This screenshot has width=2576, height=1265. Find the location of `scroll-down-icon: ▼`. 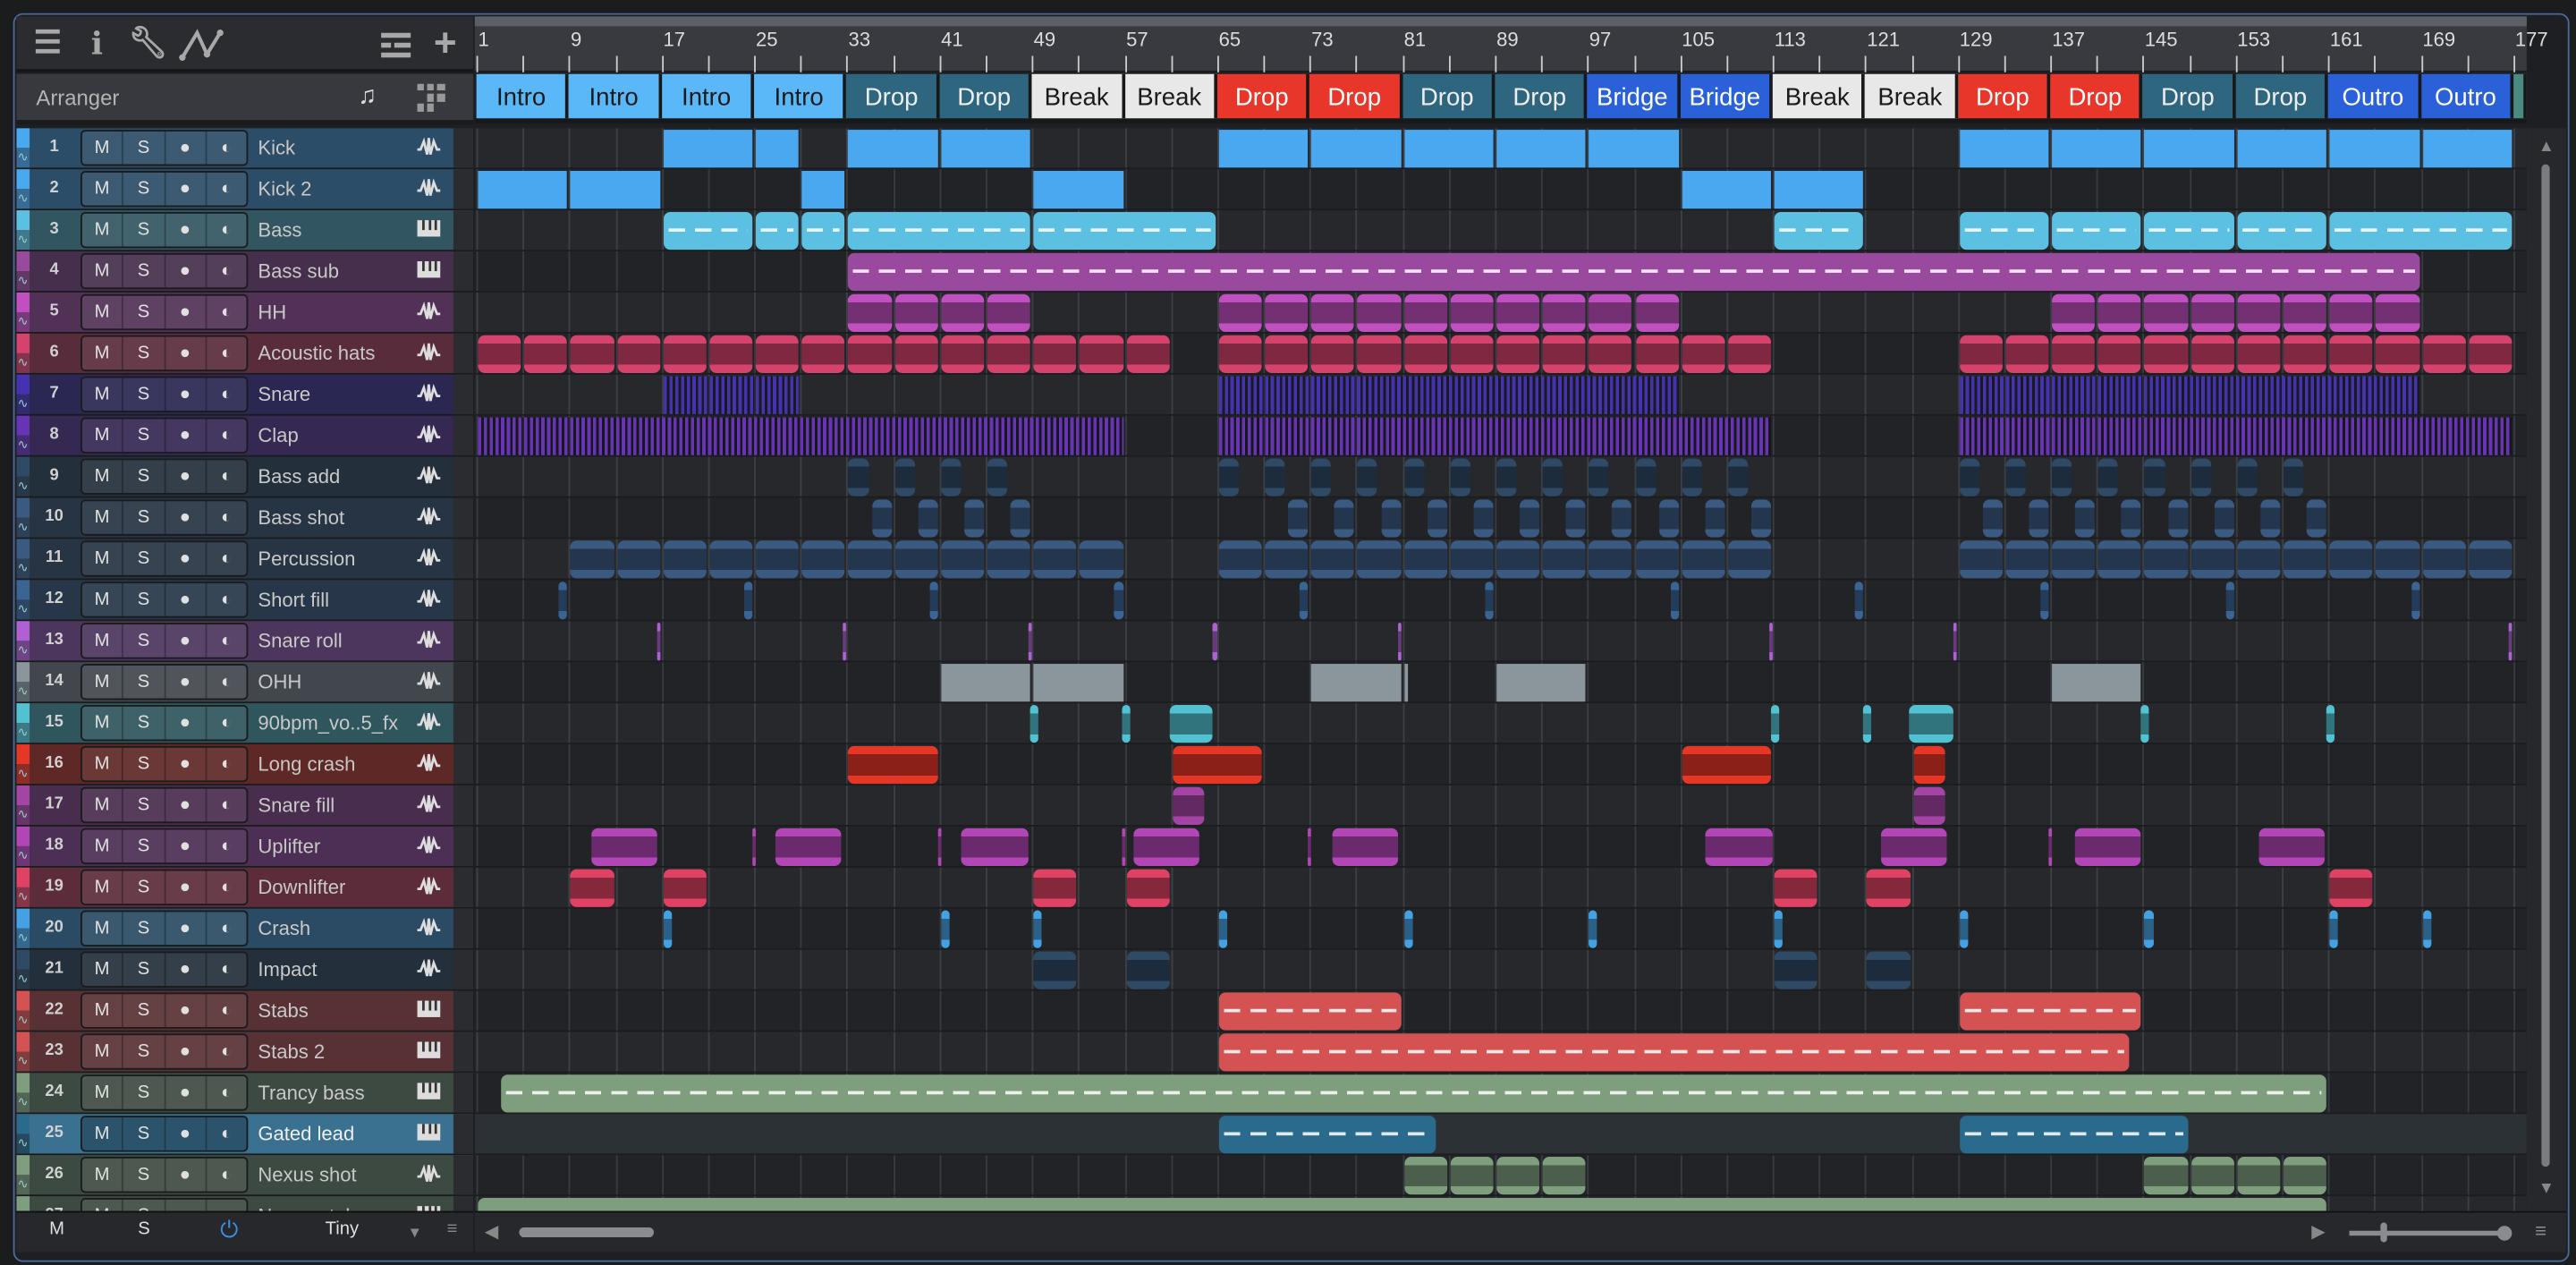

scroll-down-icon: ▼ is located at coordinates (2546, 1189).